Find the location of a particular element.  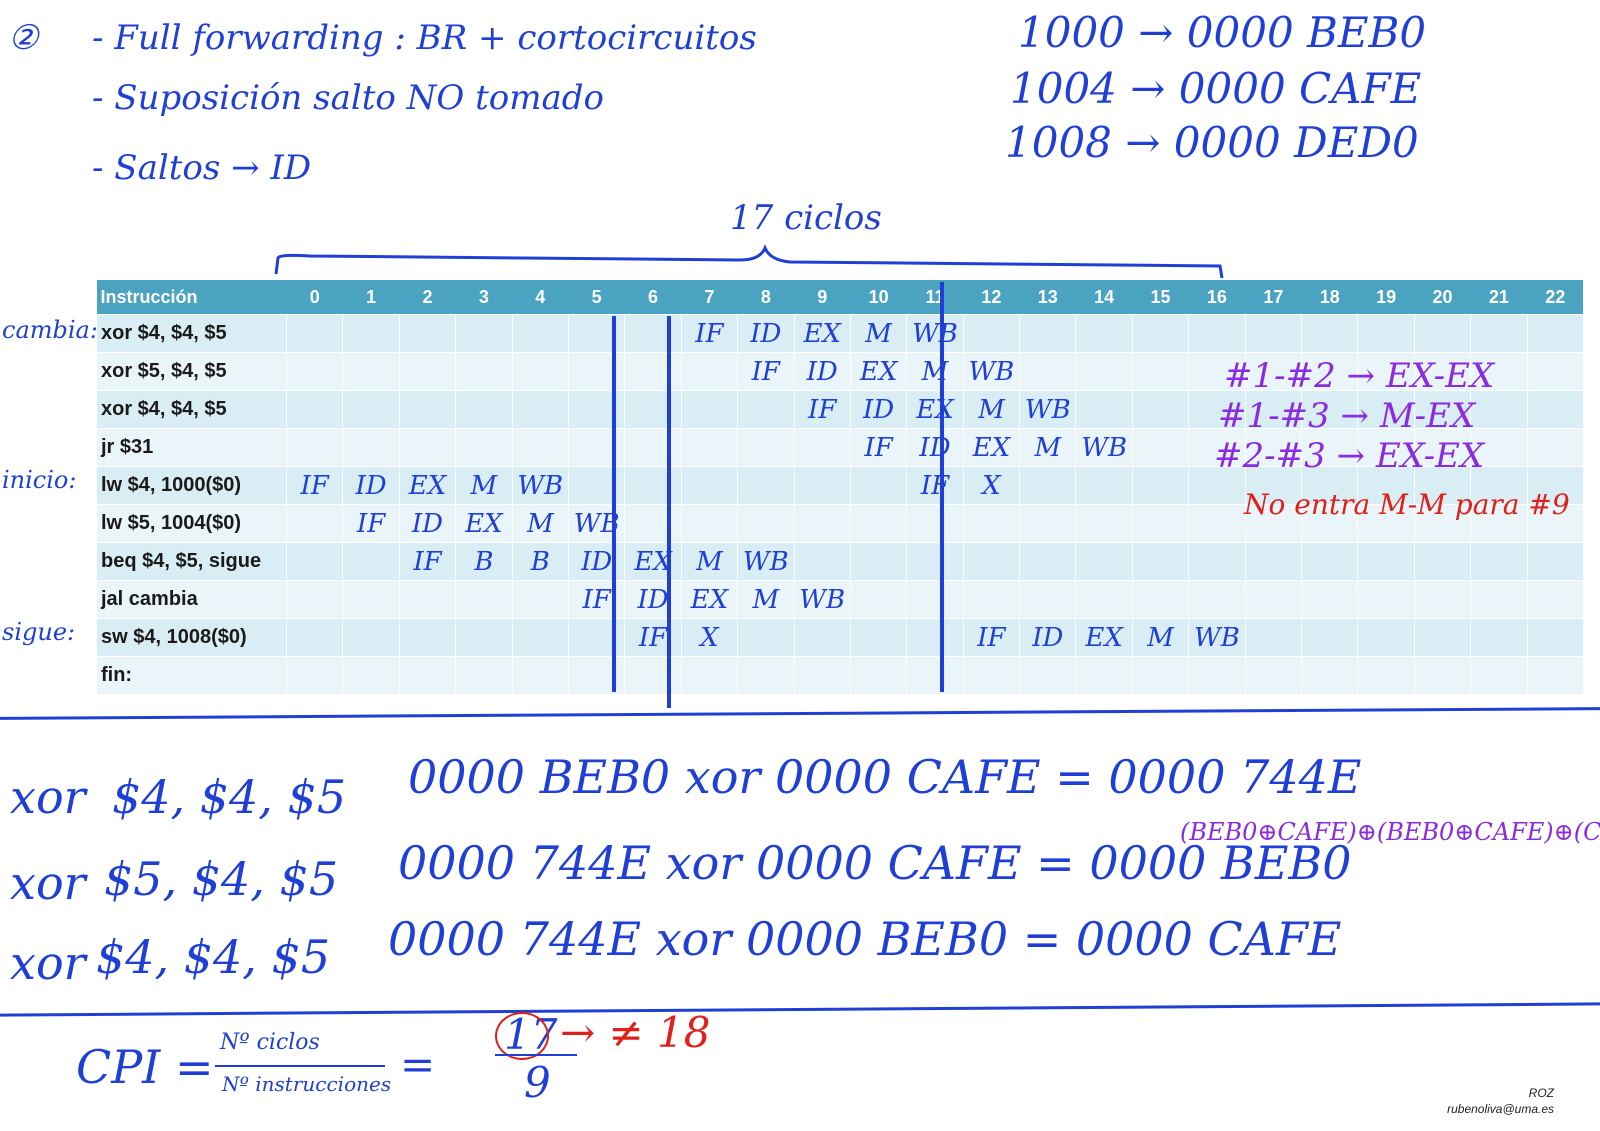

pipeline-row: sw $4, 1008($0) IF X IF ID EX M WB is located at coordinates (840, 637).